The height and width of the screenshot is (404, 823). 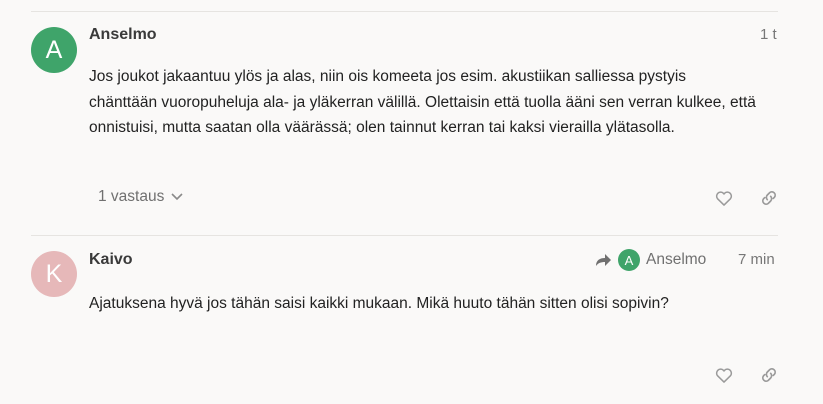 I want to click on reply-to-indicator: A Anselmo, so click(x=650, y=260).